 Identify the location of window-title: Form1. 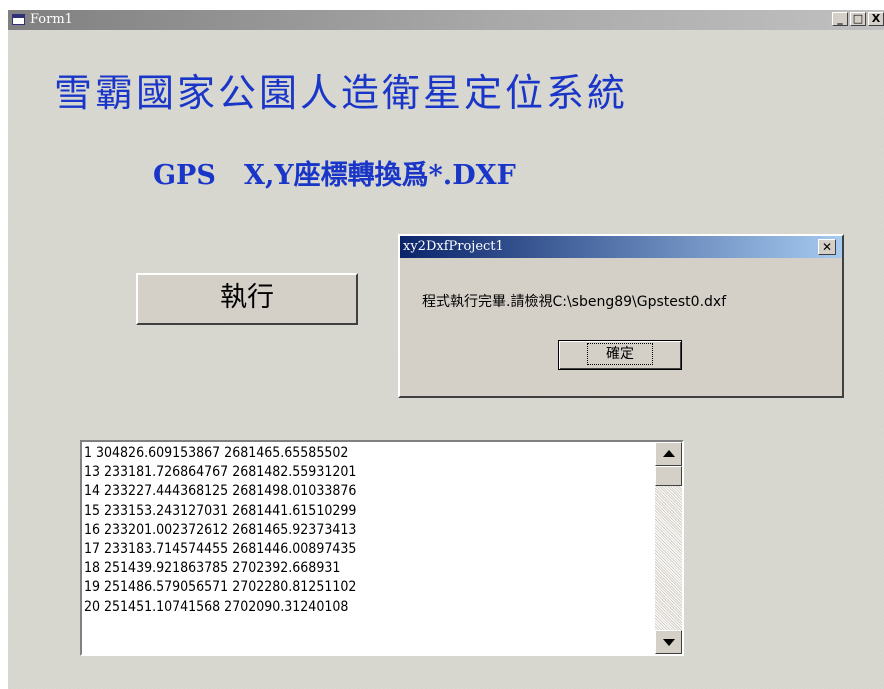
(51, 19).